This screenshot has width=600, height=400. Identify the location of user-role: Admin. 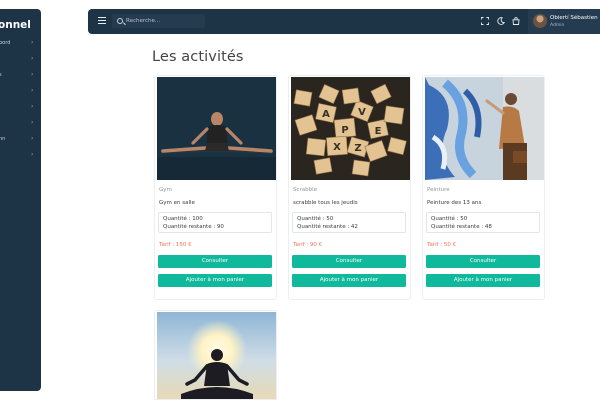
(557, 25).